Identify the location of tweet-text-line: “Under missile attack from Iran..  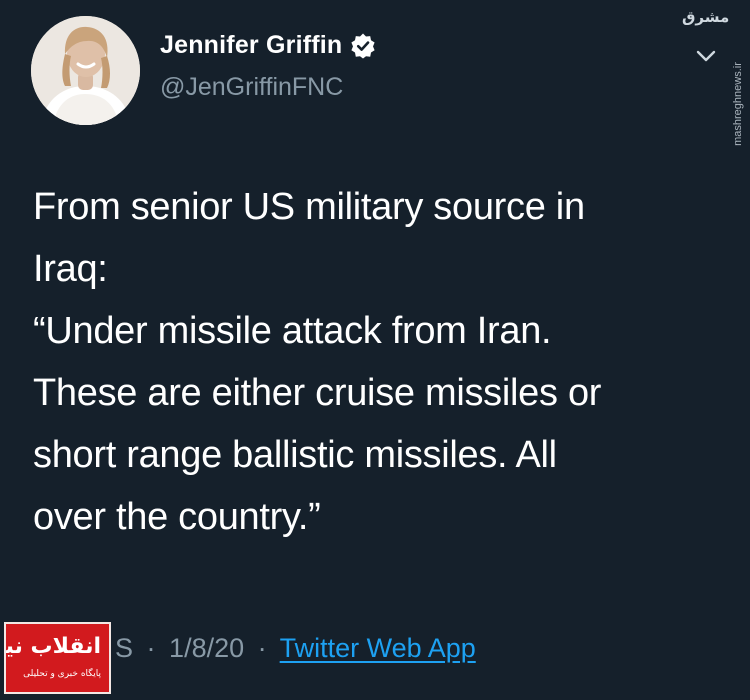
(292, 331).